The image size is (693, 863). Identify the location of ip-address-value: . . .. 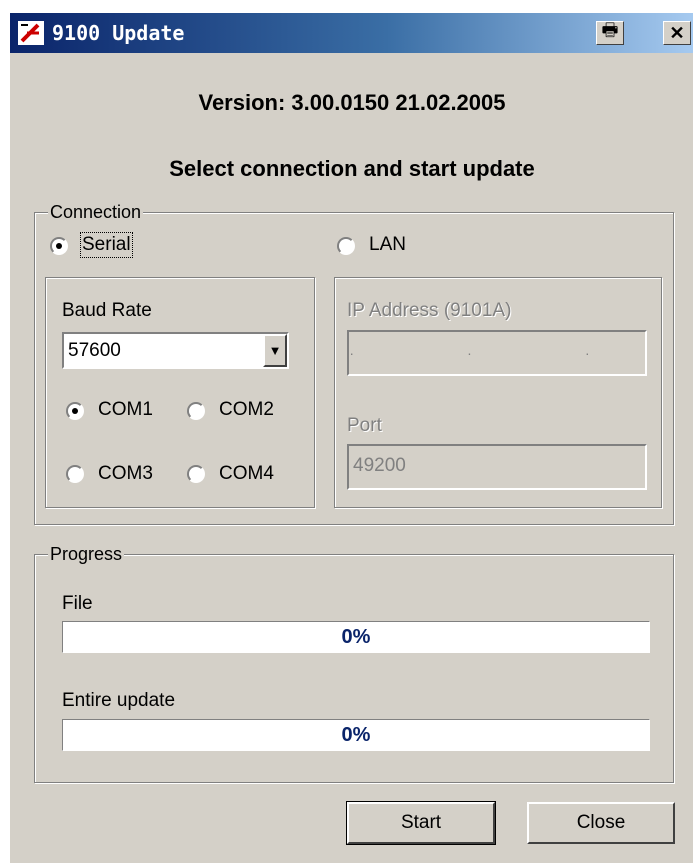
(497, 350).